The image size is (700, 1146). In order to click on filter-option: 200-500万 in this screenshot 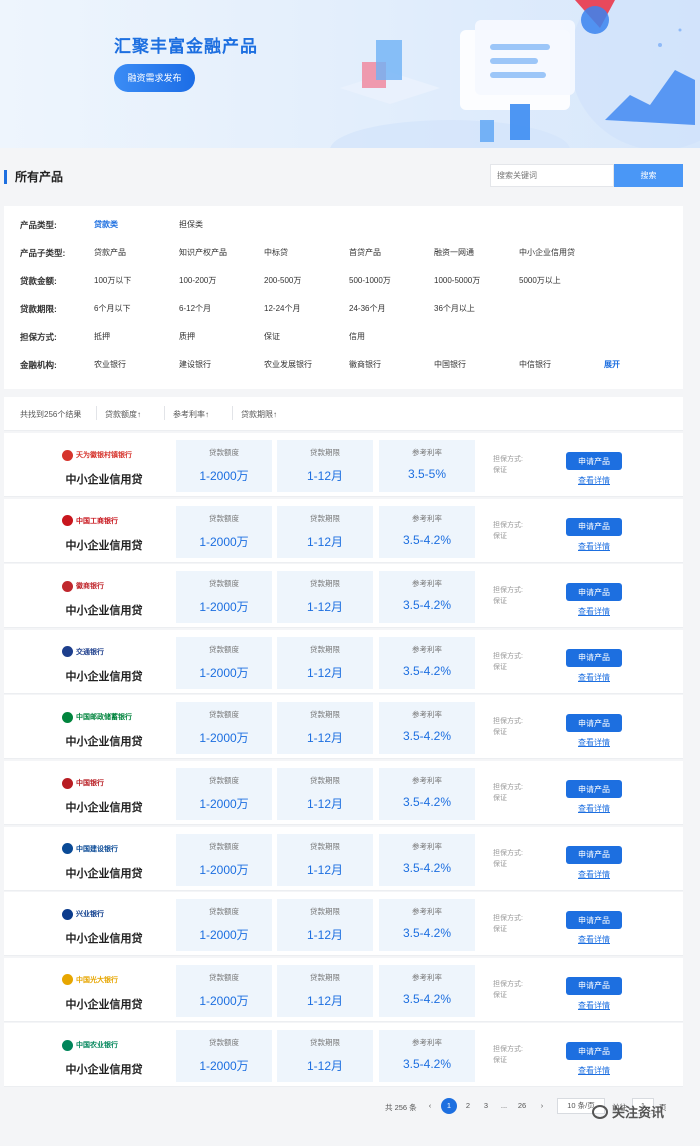, I will do `click(282, 280)`.